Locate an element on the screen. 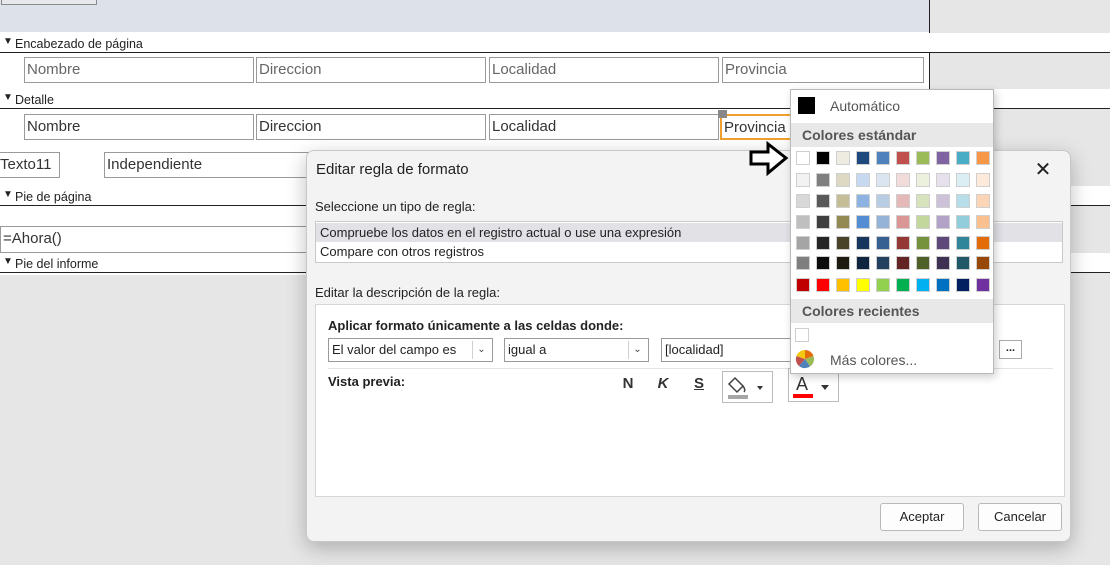  now-expression-field: =Ahora() is located at coordinates (155, 239).